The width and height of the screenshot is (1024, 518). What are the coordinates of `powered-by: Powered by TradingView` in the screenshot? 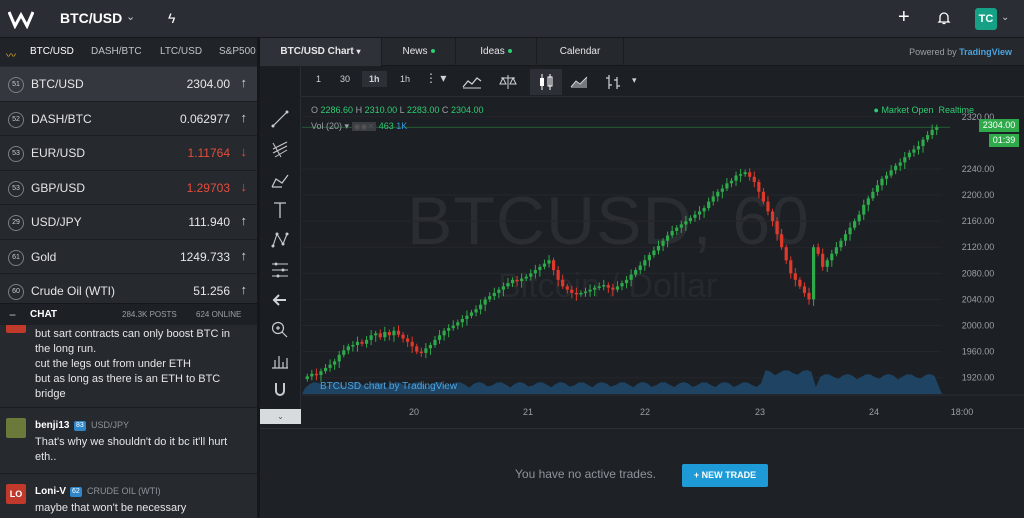 It's located at (960, 52).